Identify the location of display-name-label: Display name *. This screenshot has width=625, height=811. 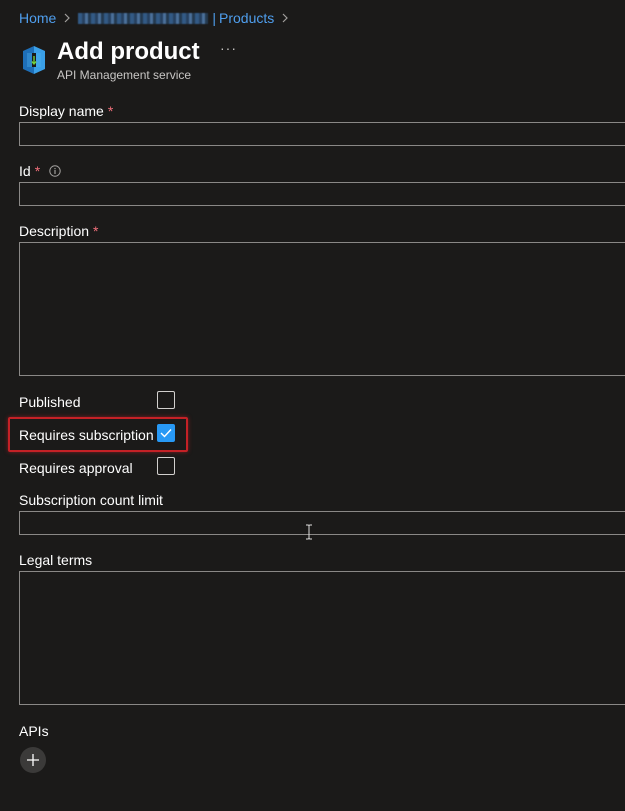
(66, 111).